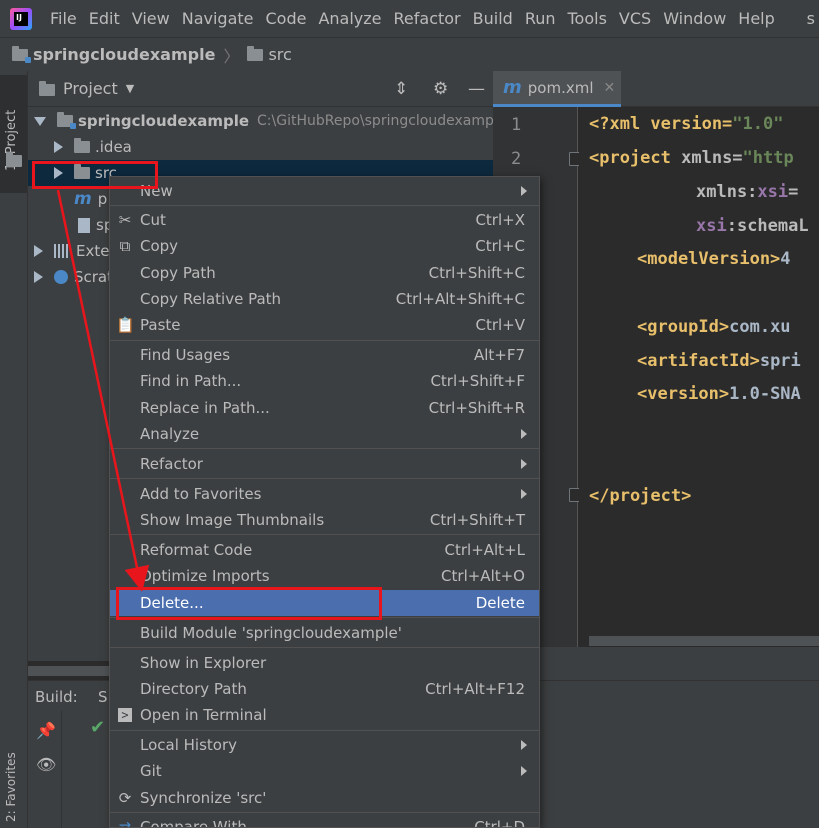 The image size is (819, 828). Describe the element at coordinates (351, 18) in the screenshot. I see `menu-analyze: Analyze` at that location.